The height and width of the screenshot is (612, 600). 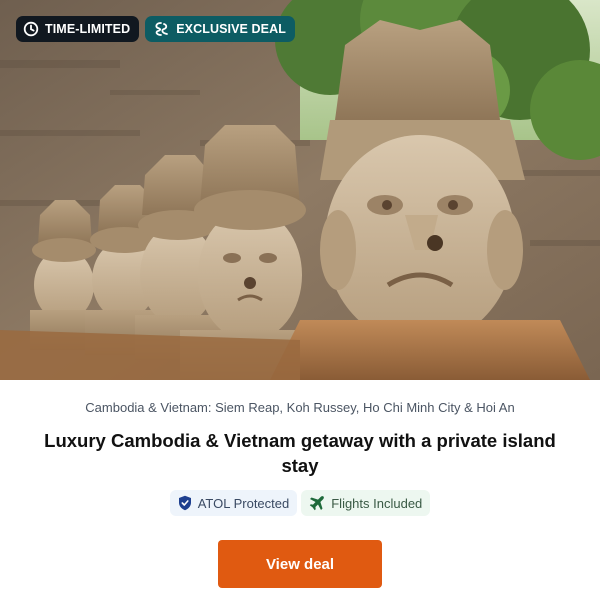 What do you see at coordinates (243, 503) in the screenshot?
I see `atol-protected-label: ATOL Protected` at bounding box center [243, 503].